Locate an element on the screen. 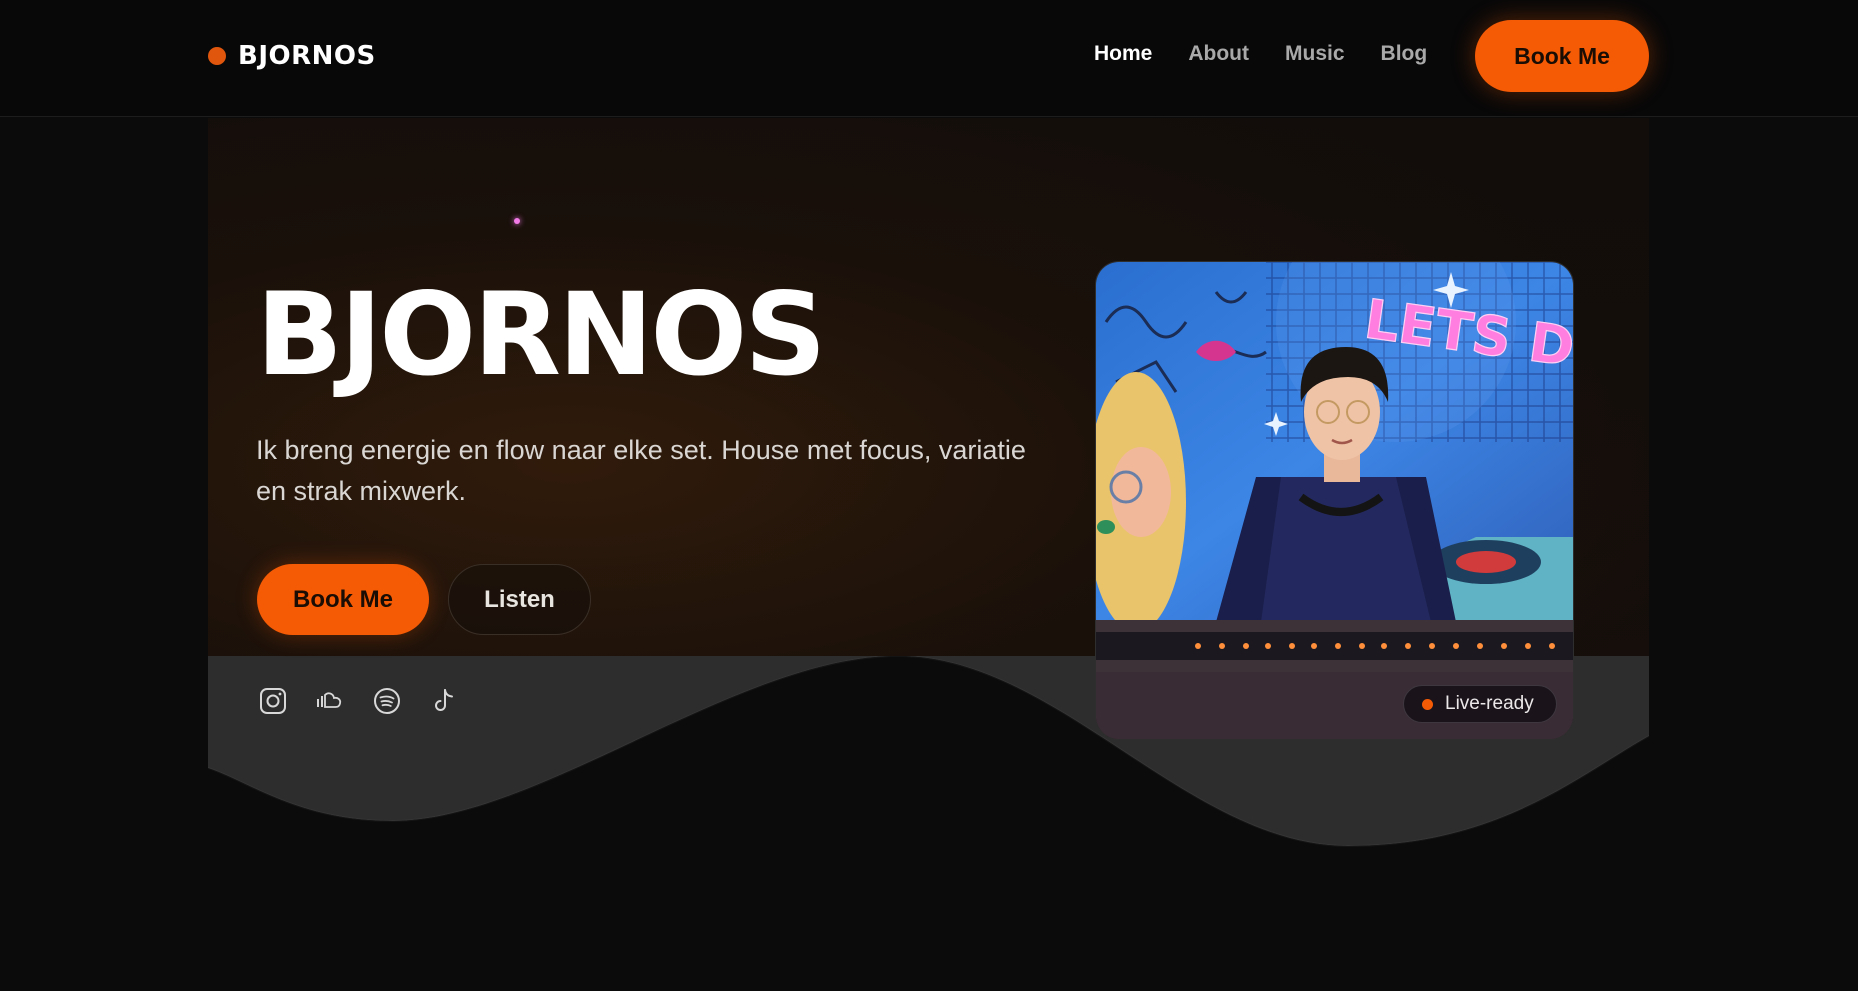 The height and width of the screenshot is (991, 1858). nav-book-me-button: Book Me is located at coordinates (1562, 56).